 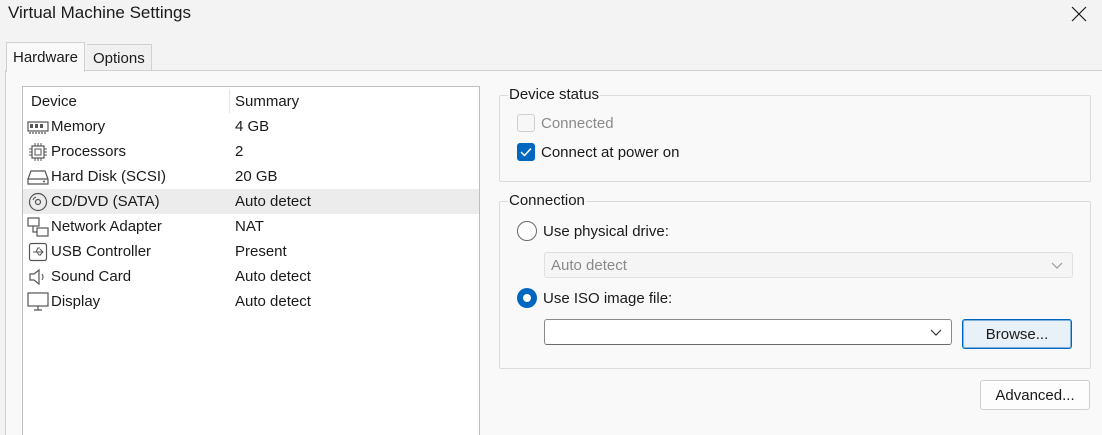 I want to click on device-name: Memory, so click(x=78, y=126).